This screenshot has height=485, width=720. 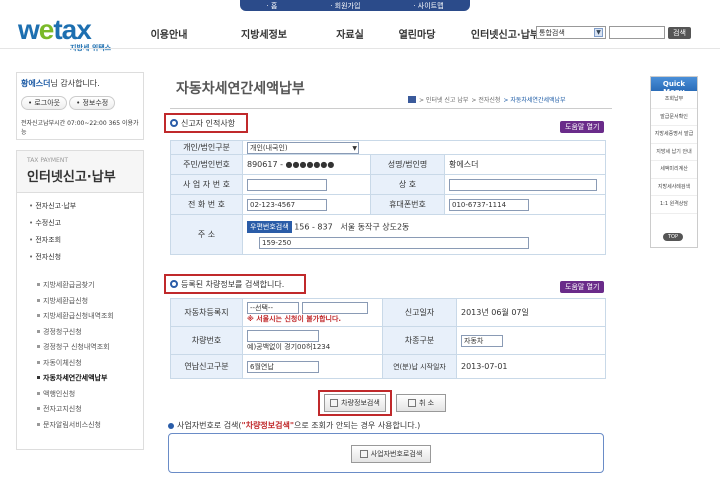 What do you see at coordinates (391, 108) in the screenshot?
I see `title-divider` at bounding box center [391, 108].